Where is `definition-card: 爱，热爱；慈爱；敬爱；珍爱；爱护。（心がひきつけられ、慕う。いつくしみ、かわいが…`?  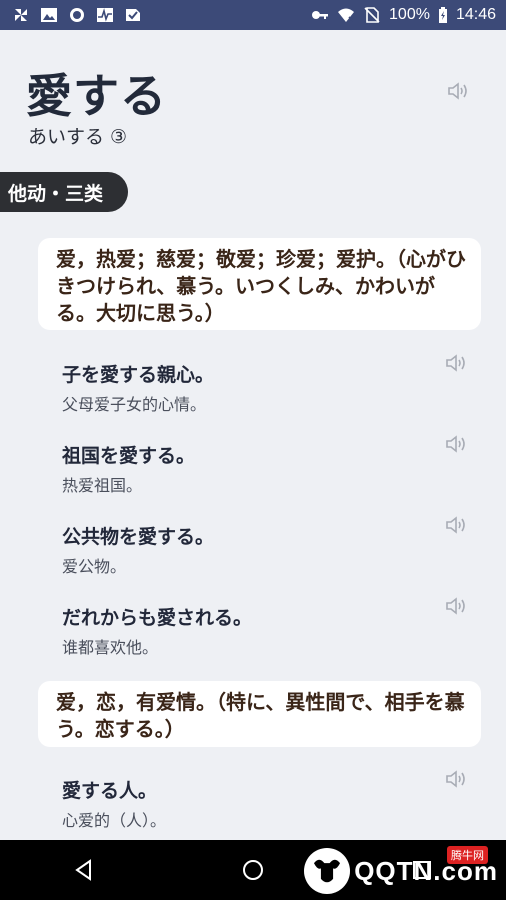 definition-card: 爱，热爱；慈爱；敬爱；珍爱；爱护。（心がひきつけられ、慕う。いつくしみ、かわいが… is located at coordinates (259, 284).